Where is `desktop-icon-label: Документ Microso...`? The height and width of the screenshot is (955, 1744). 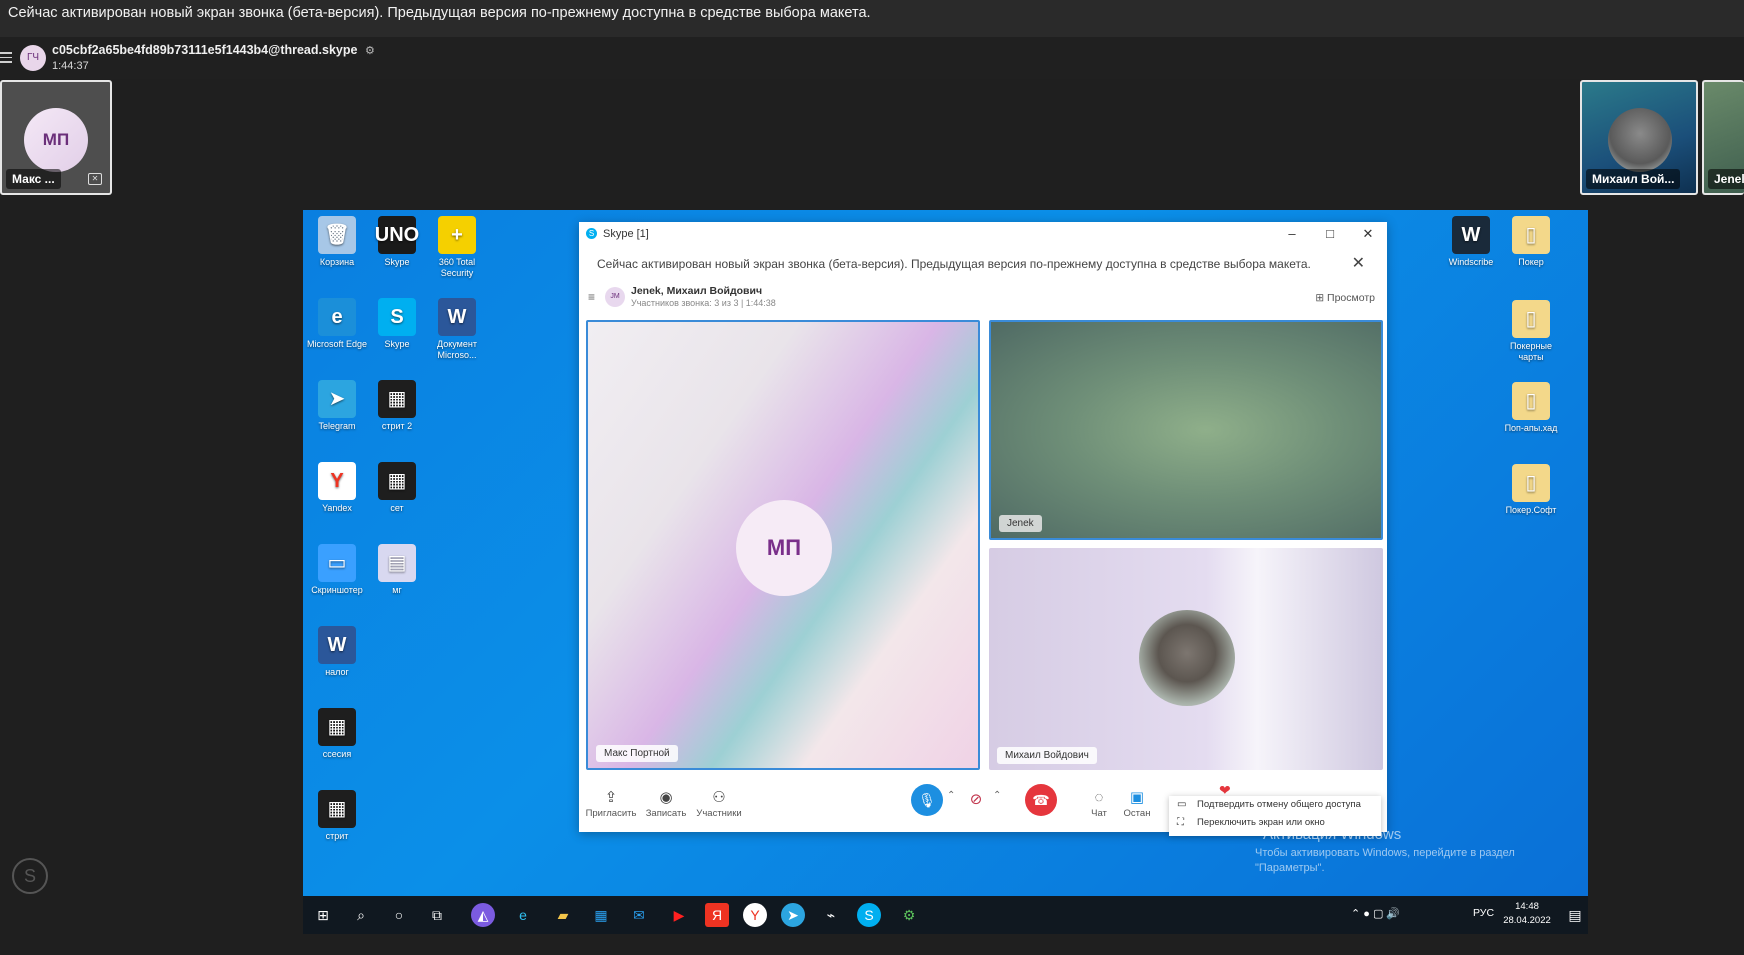 desktop-icon-label: Документ Microso... is located at coordinates (457, 349).